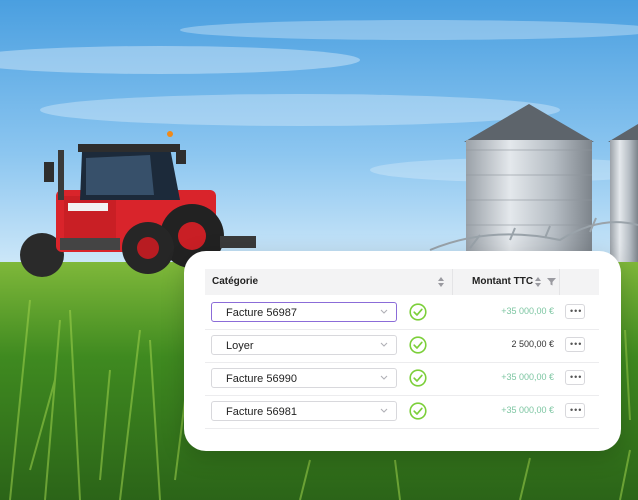  Describe the element at coordinates (402, 412) in the screenshot. I see `table-row: Facture 56981 +35 000,00 € •••` at that location.